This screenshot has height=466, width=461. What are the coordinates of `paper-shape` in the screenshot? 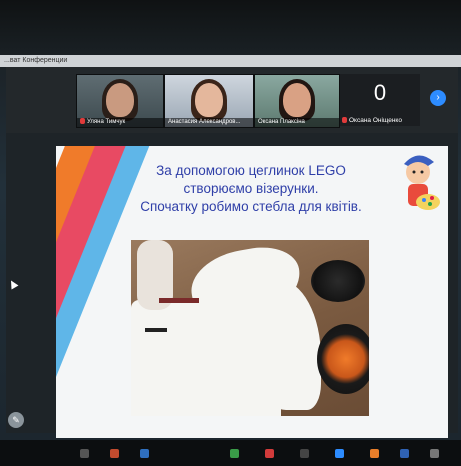 It's located at (286, 345).